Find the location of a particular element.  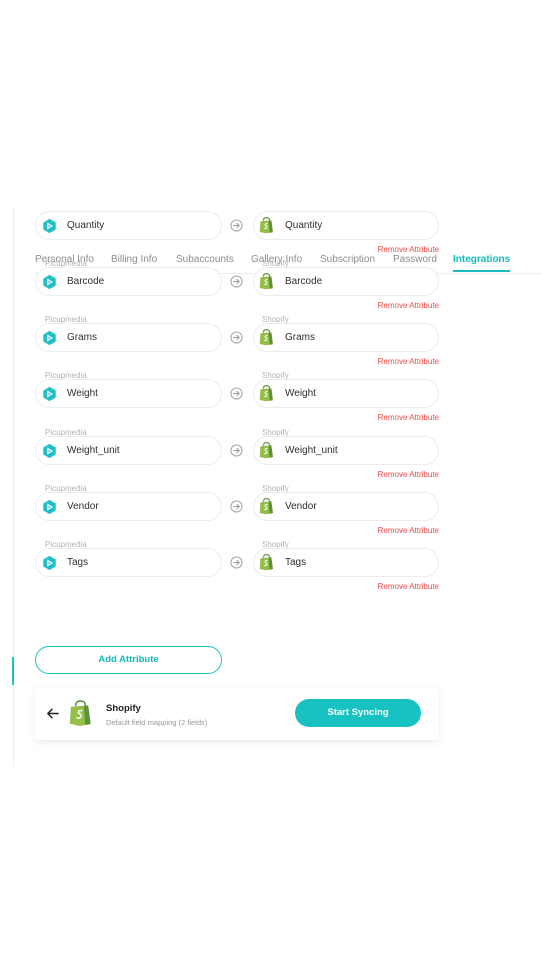

source-field-value: Tags is located at coordinates (78, 562).